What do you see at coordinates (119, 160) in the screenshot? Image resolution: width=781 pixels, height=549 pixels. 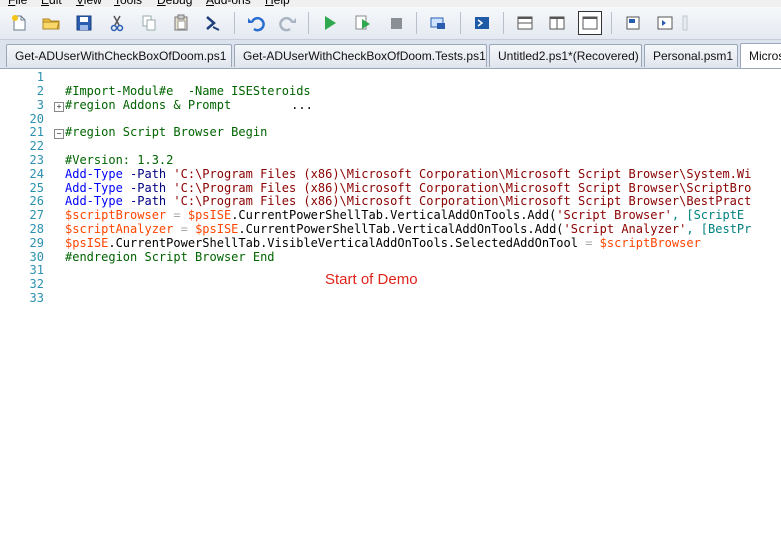 I see `code-line: #Version: 1.3.2` at bounding box center [119, 160].